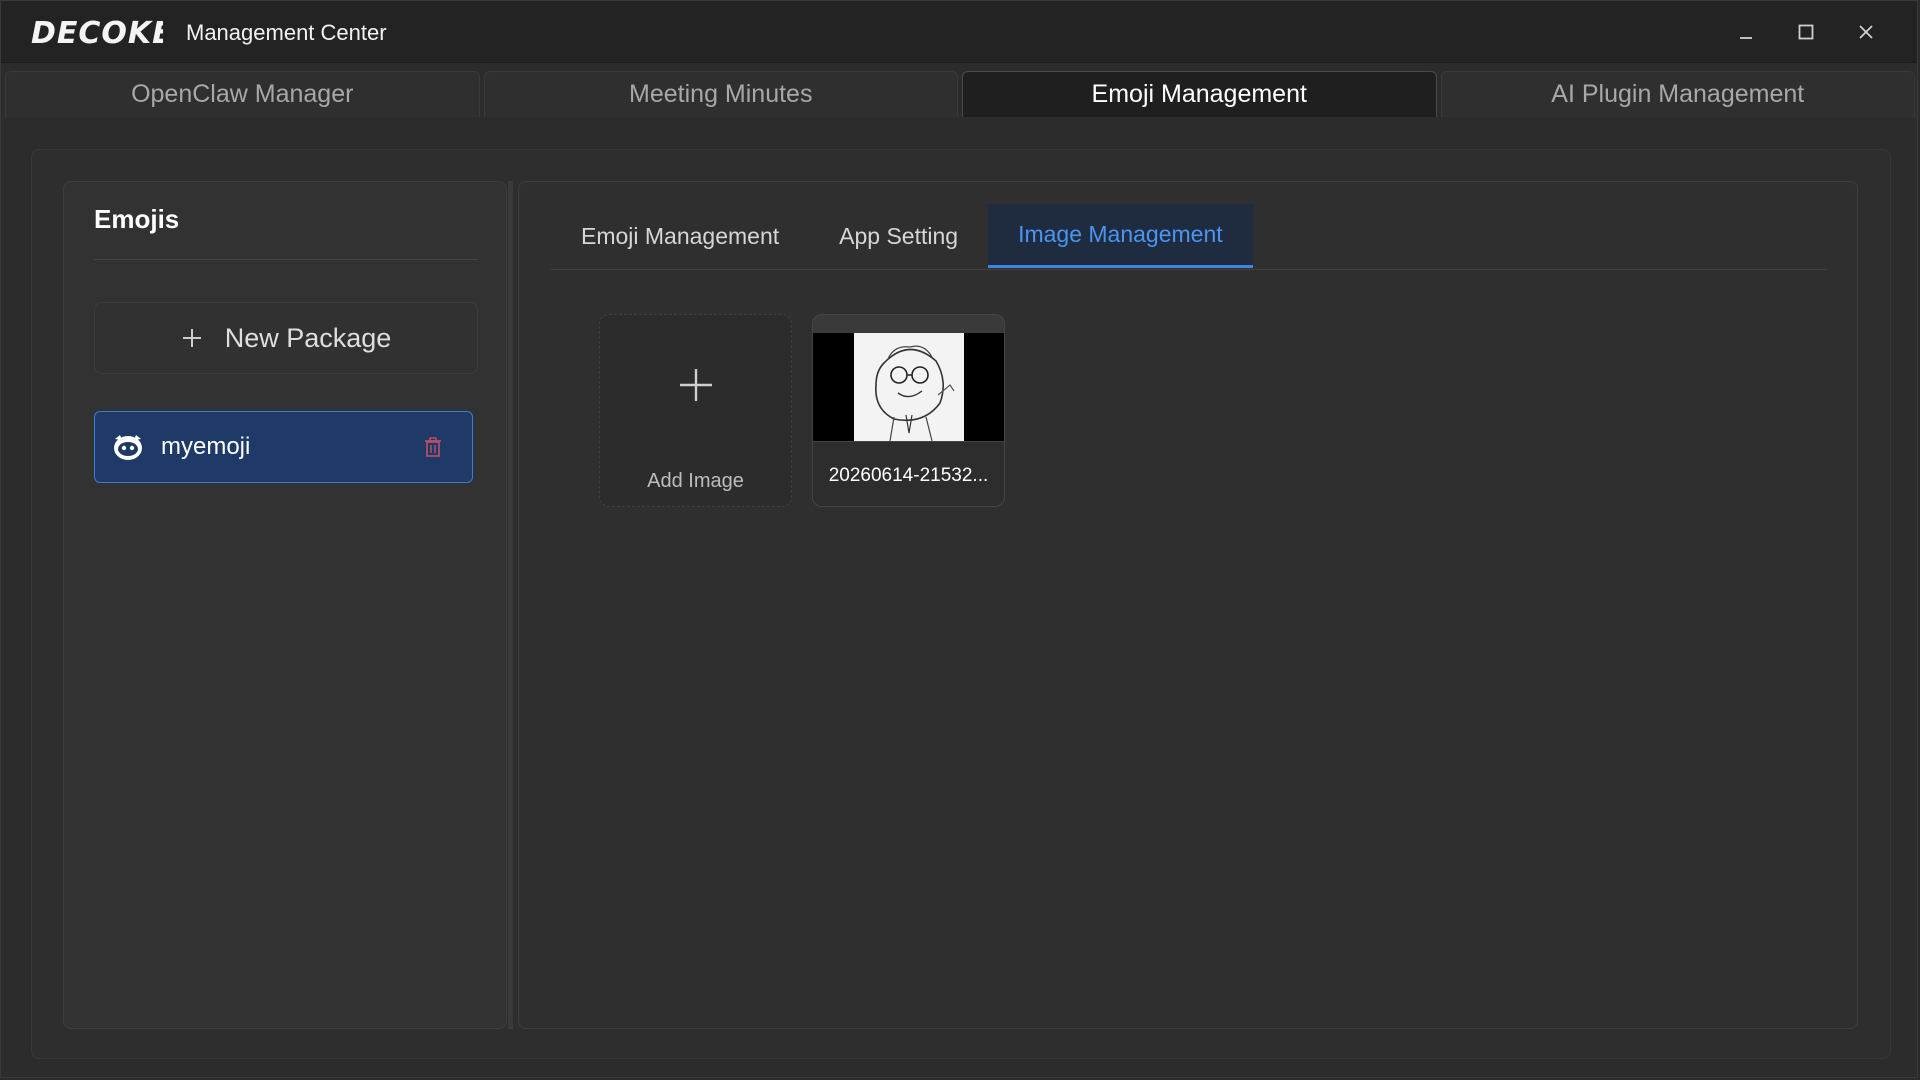 This screenshot has width=1920, height=1080. I want to click on subtab-image-management: Image Management, so click(1120, 236).